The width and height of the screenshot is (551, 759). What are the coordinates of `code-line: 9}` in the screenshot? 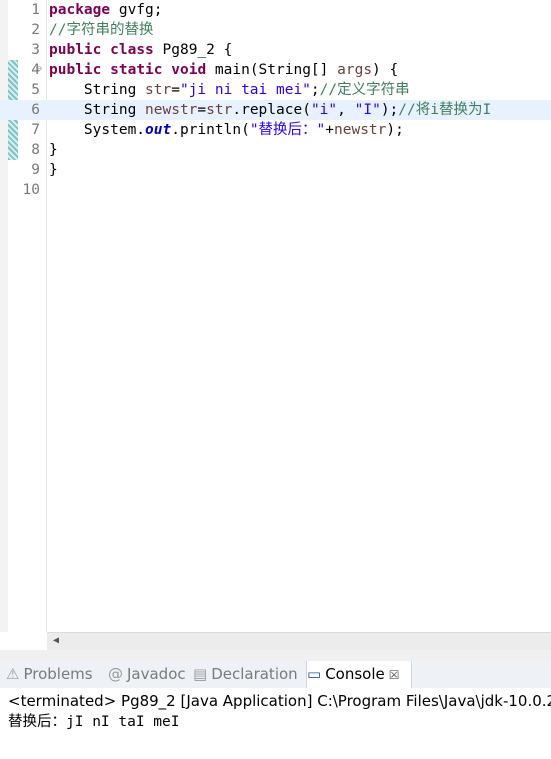 It's located at (275, 170).